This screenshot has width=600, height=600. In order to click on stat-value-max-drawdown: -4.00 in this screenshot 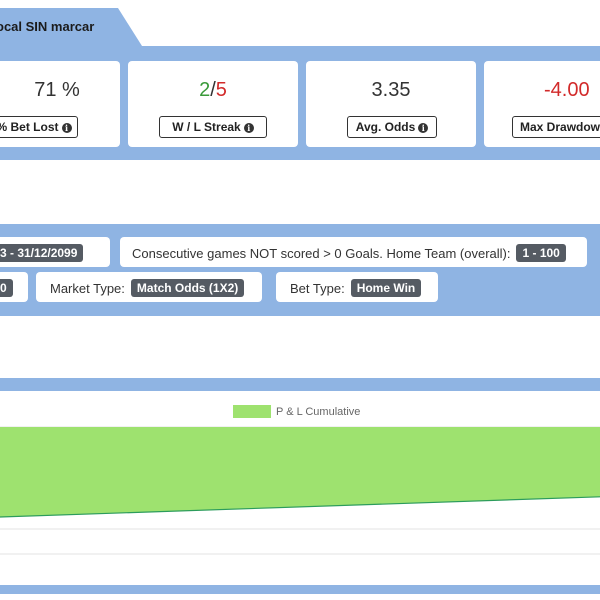, I will do `click(567, 90)`.